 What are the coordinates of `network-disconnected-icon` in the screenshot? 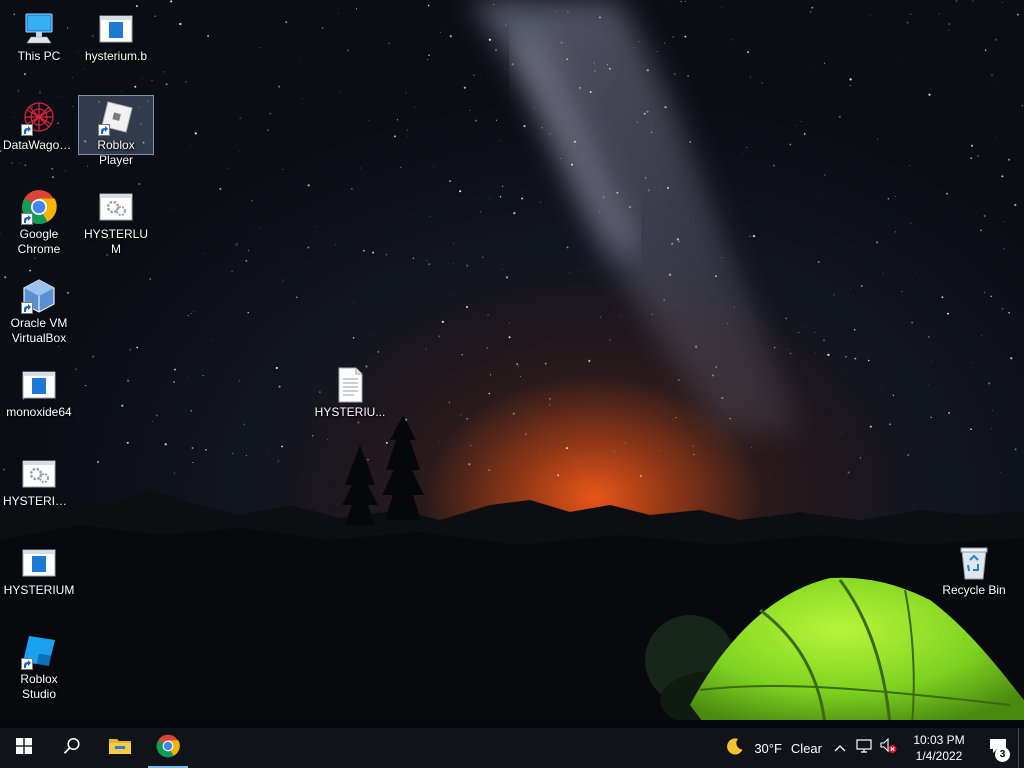 It's located at (864, 748).